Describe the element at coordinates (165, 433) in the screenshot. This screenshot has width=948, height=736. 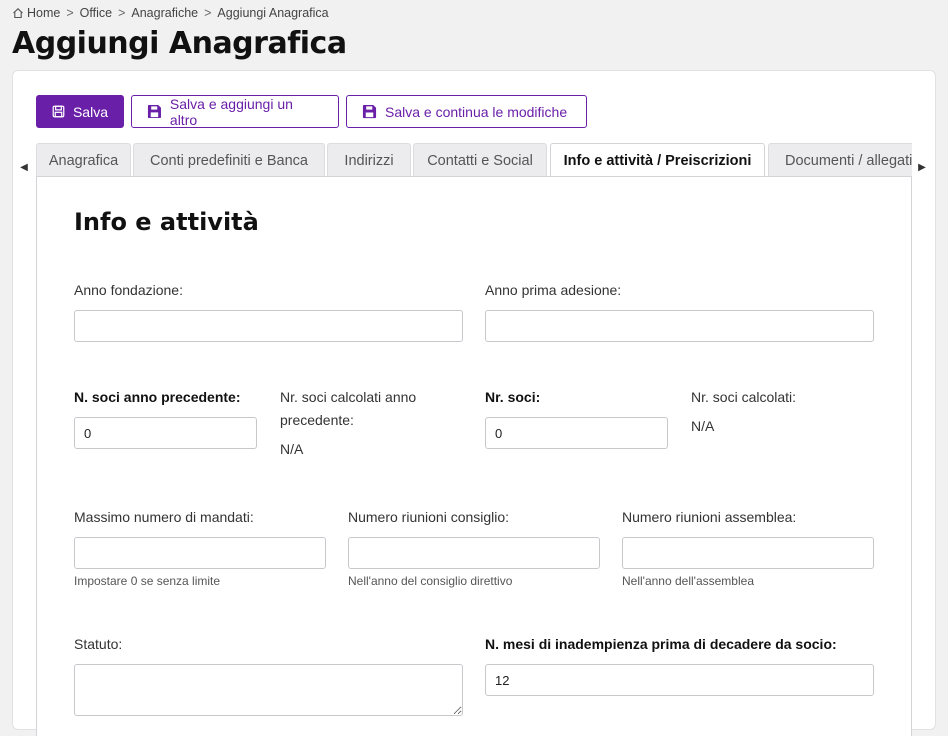
I see `n-soci-anno-precedente-input` at that location.